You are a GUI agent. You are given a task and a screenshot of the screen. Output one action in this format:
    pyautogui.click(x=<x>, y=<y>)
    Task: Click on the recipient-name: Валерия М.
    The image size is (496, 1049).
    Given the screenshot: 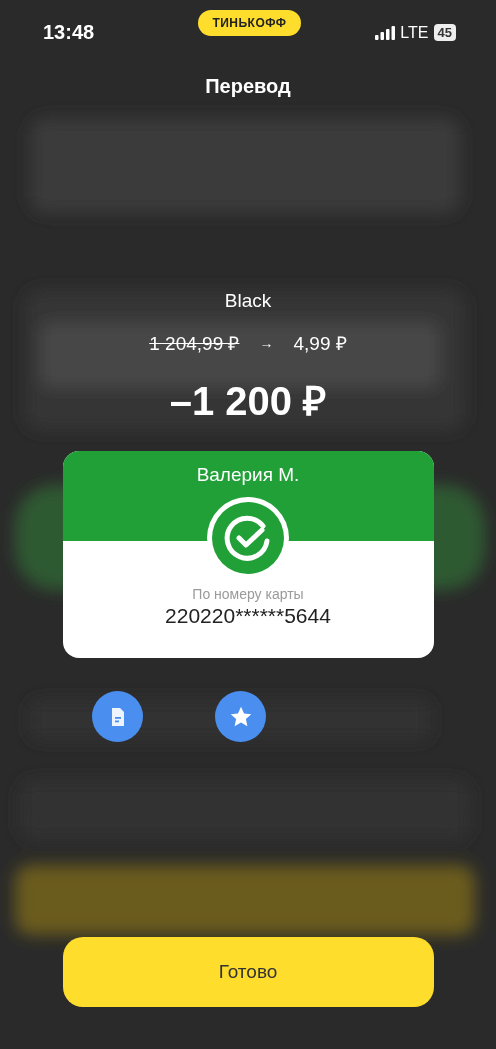 What is the action you would take?
    pyautogui.click(x=248, y=475)
    